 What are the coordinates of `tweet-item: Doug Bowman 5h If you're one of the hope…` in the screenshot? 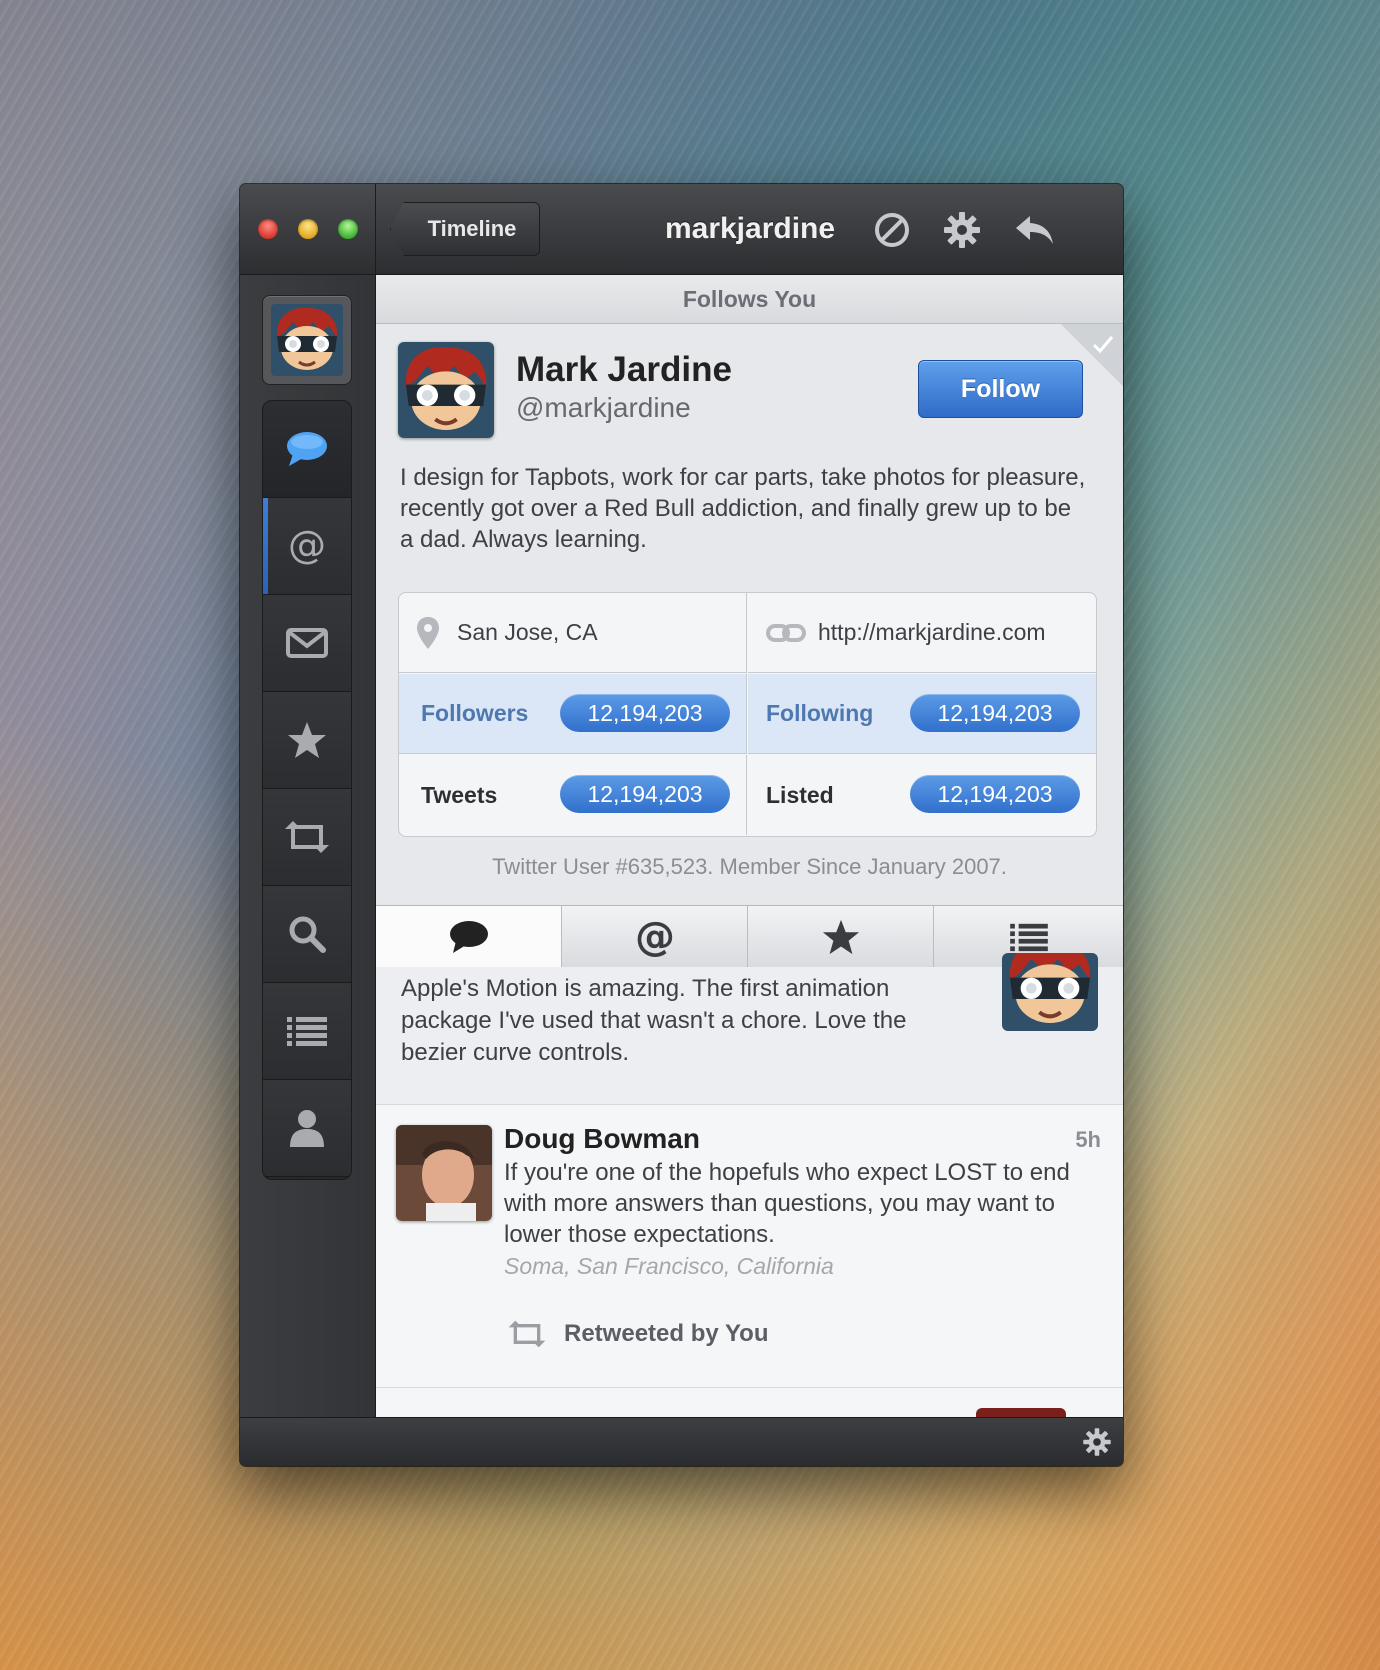 It's located at (749, 1246).